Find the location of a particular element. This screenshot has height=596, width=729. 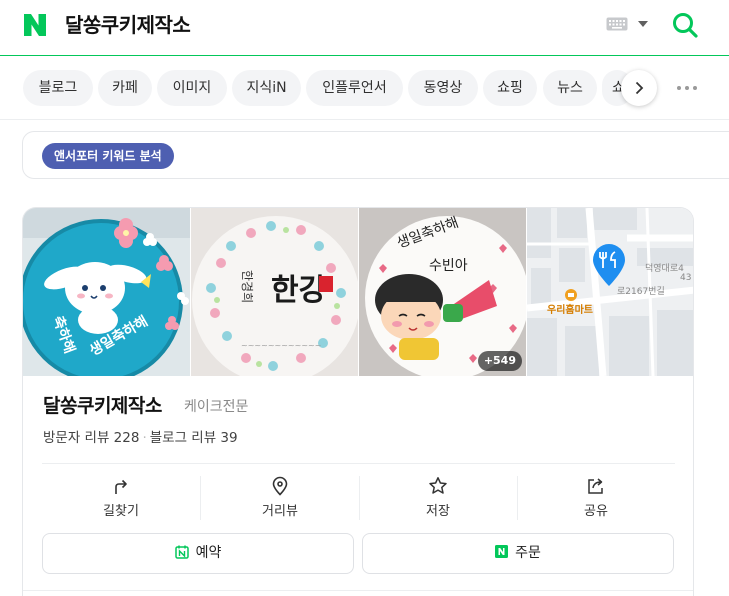

naver-order-icon is located at coordinates (502, 551).